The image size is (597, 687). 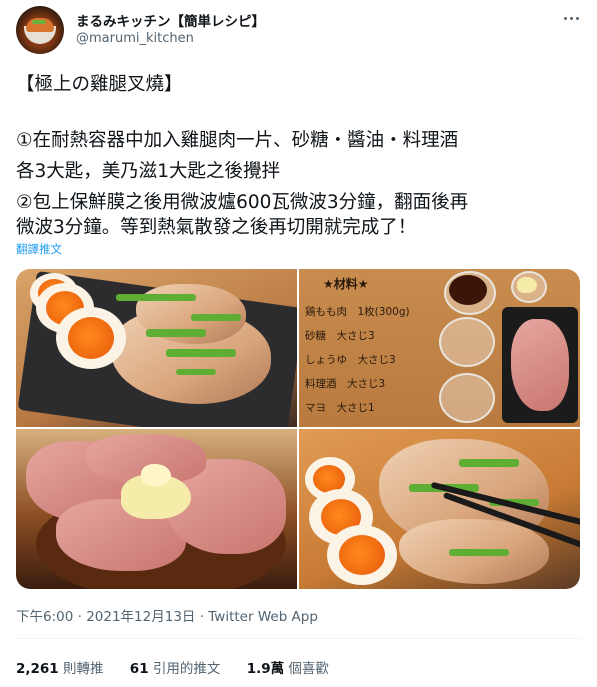 I want to click on author-handle: @marumi_kitchen, so click(x=135, y=38).